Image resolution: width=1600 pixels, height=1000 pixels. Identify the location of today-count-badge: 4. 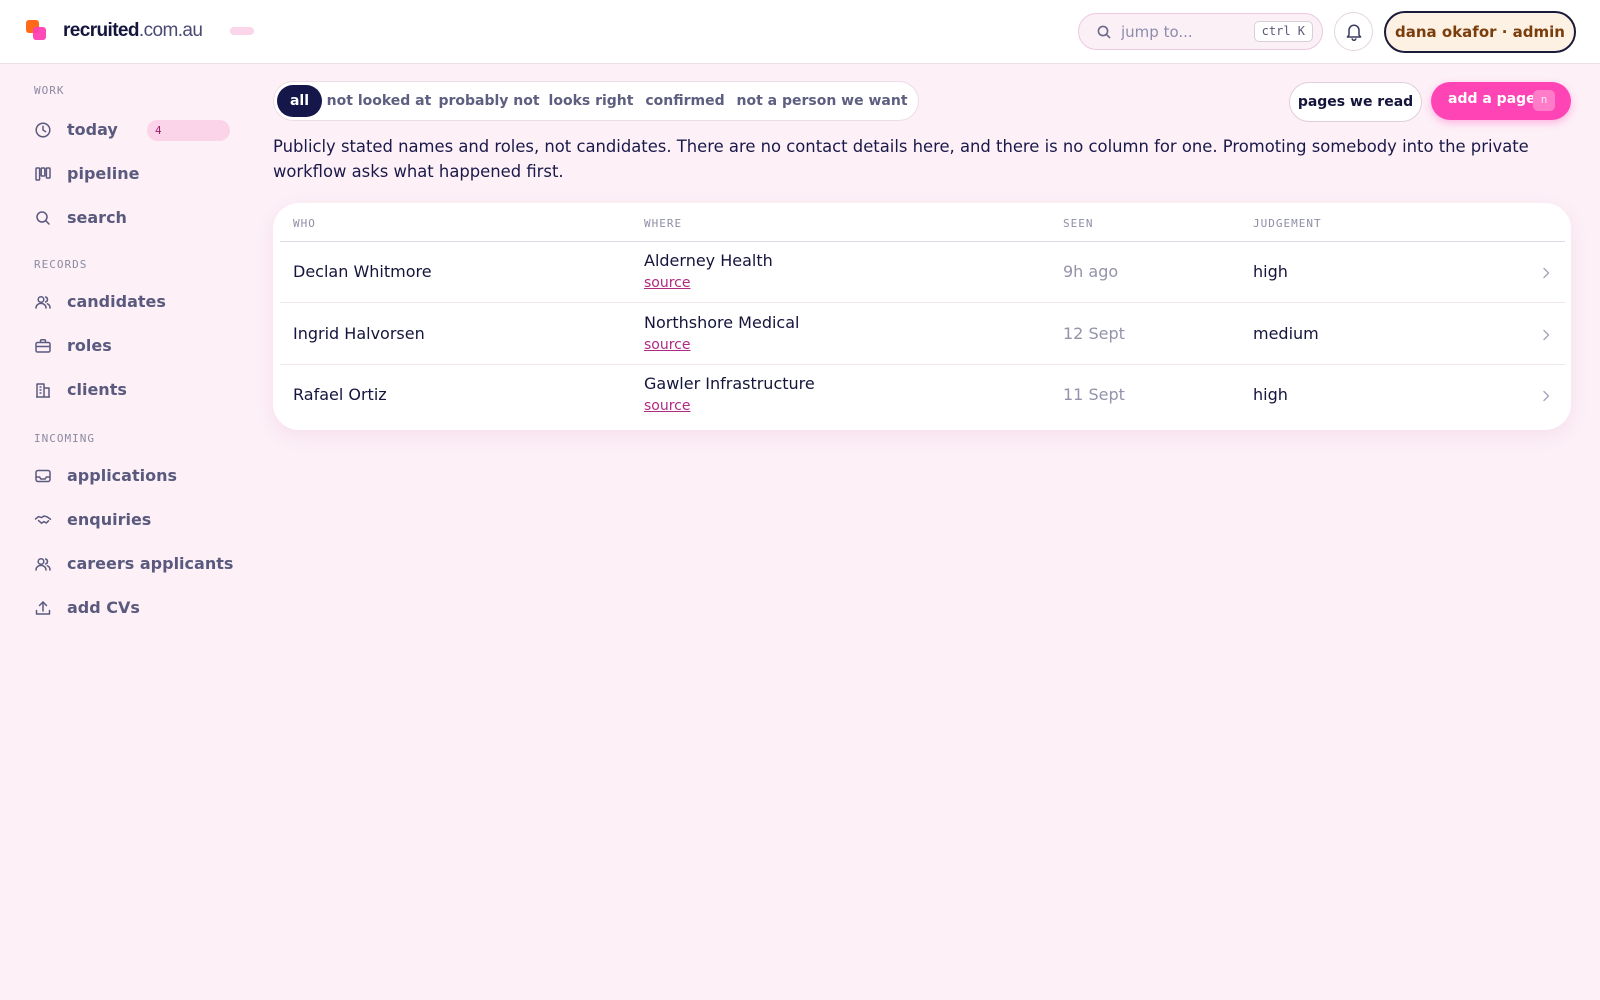
(188, 130).